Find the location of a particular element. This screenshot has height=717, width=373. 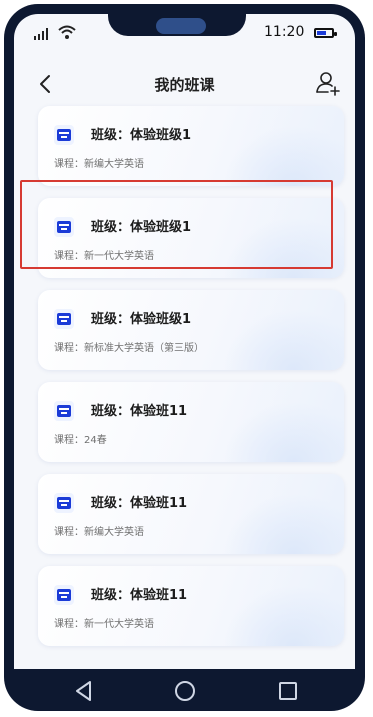

class-card: 班级：体验班11 课程：24春 is located at coordinates (191, 422).